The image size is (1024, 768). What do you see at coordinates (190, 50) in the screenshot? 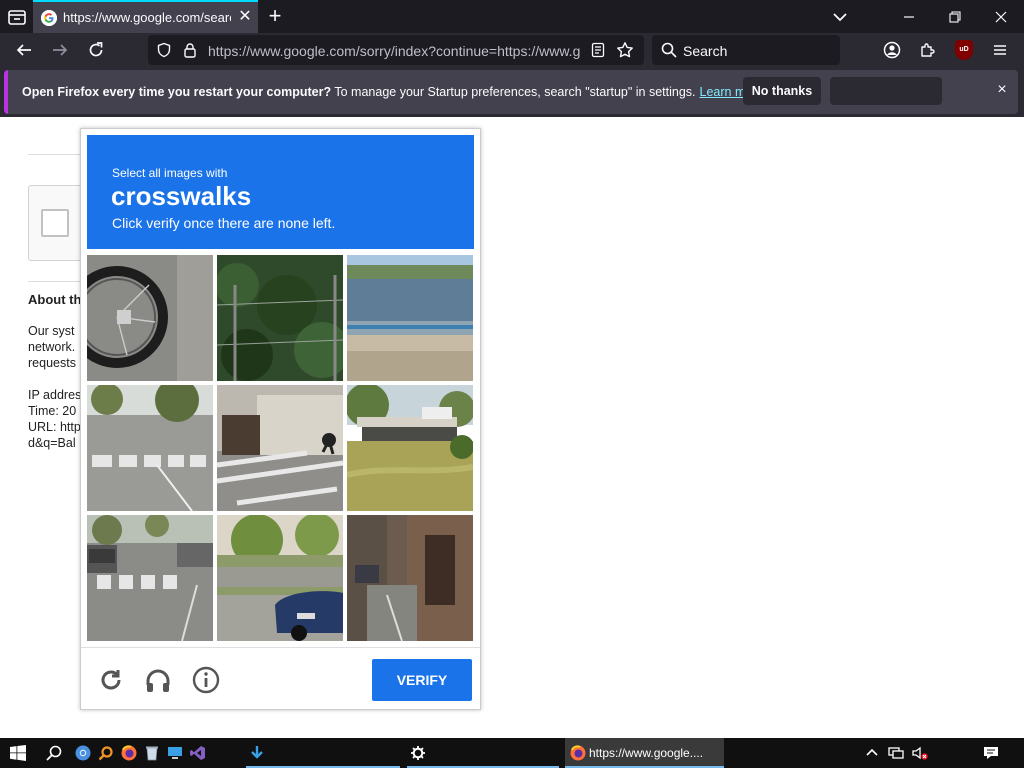
I see `lock-icon` at bounding box center [190, 50].